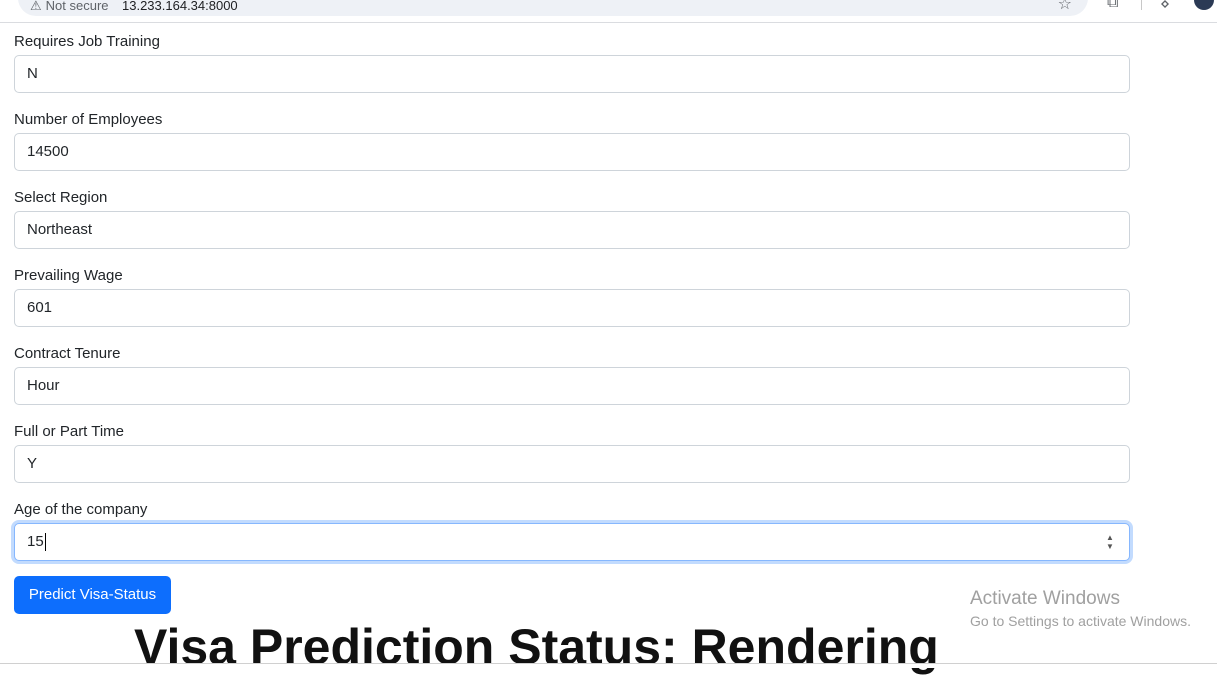  What do you see at coordinates (180, 6) in the screenshot?
I see `url-text: 13.233.164.34:8000` at bounding box center [180, 6].